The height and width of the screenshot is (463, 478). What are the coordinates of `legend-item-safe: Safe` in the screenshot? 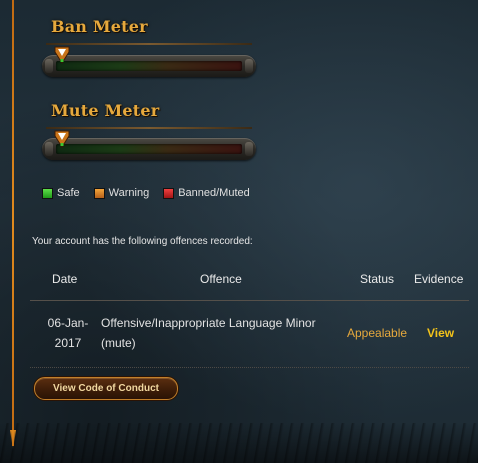 It's located at (61, 193).